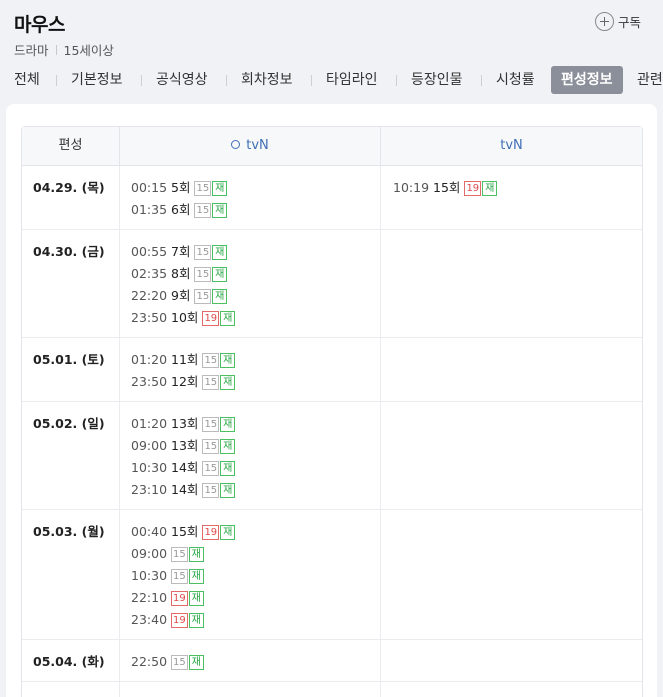  Describe the element at coordinates (255, 424) in the screenshot. I see `broadcast-item: 01:20 13회 15 재` at that location.